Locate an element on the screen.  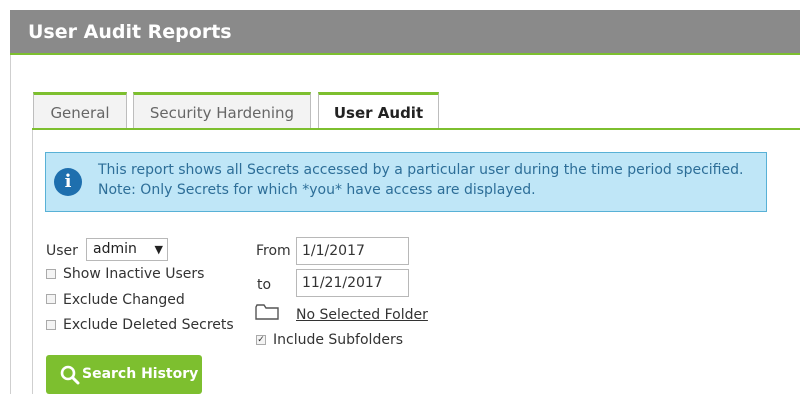
from-date-input: 1/1/2017 is located at coordinates (352, 251).